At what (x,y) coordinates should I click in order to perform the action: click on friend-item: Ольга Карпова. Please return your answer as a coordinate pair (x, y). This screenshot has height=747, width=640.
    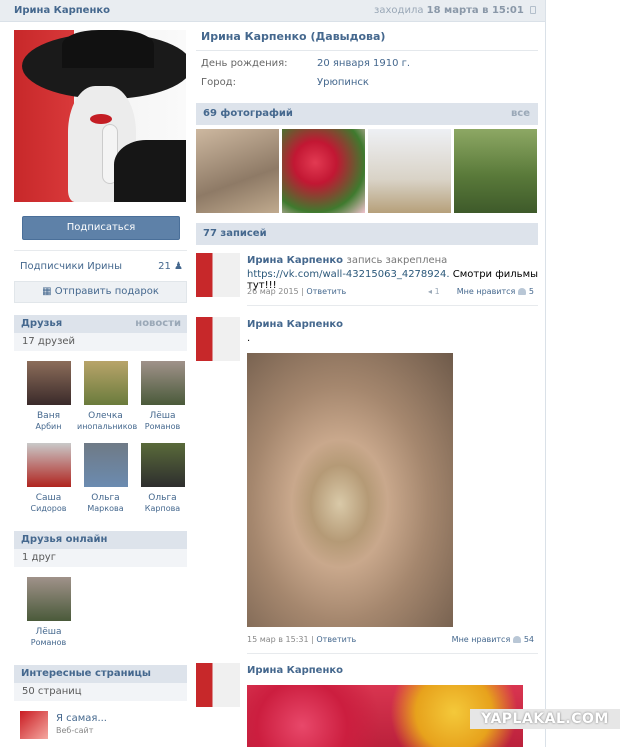
    Looking at the image, I should click on (162, 484).